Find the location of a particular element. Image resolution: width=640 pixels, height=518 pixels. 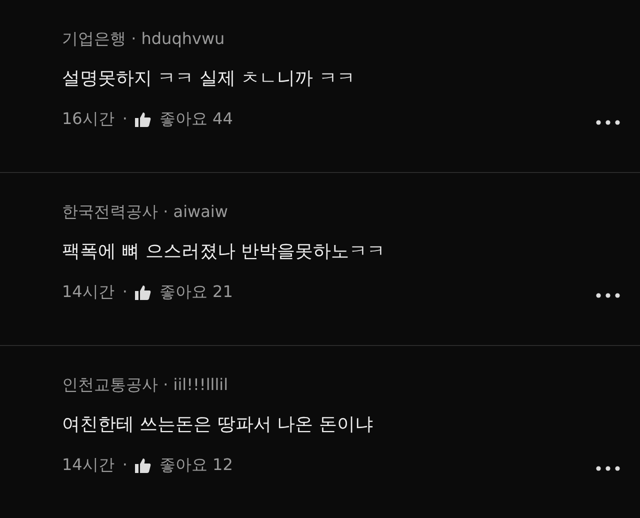

comment-text: 설명못하지 ㅋㅋ 실제 ㅊㄴ니까 ㅋㅋ is located at coordinates (209, 79).